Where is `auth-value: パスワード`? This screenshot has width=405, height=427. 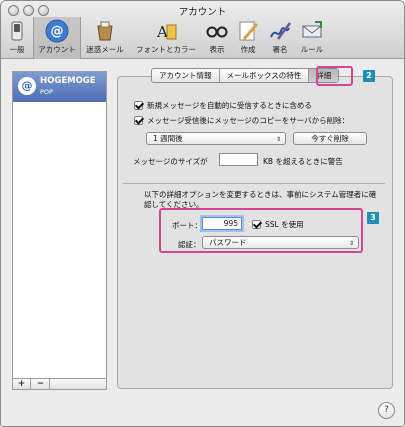
auth-value: パスワード is located at coordinates (228, 242).